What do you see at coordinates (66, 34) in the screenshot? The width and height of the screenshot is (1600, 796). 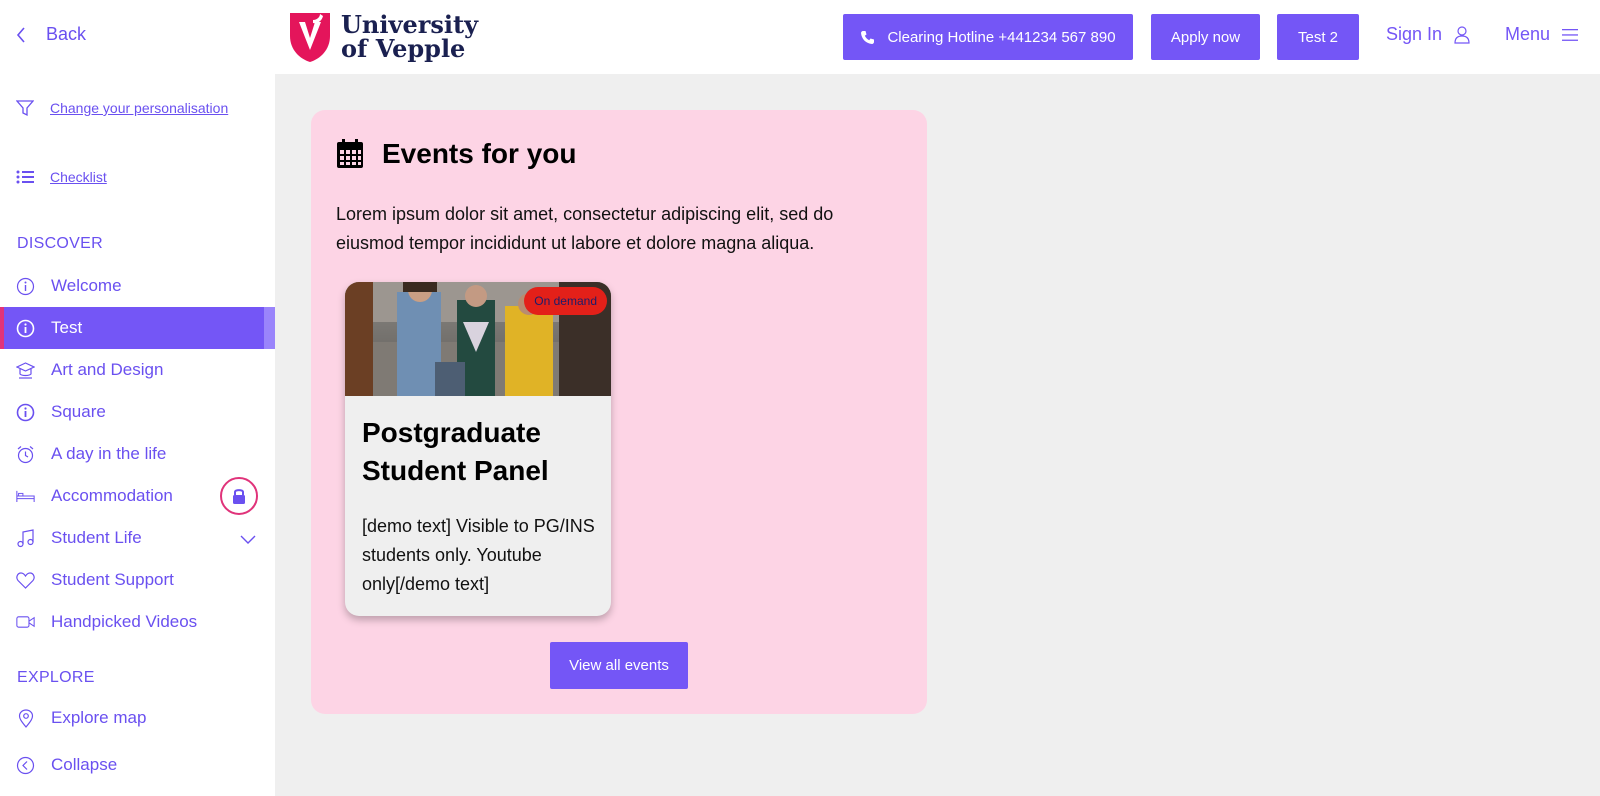 I see `back-label: Back` at bounding box center [66, 34].